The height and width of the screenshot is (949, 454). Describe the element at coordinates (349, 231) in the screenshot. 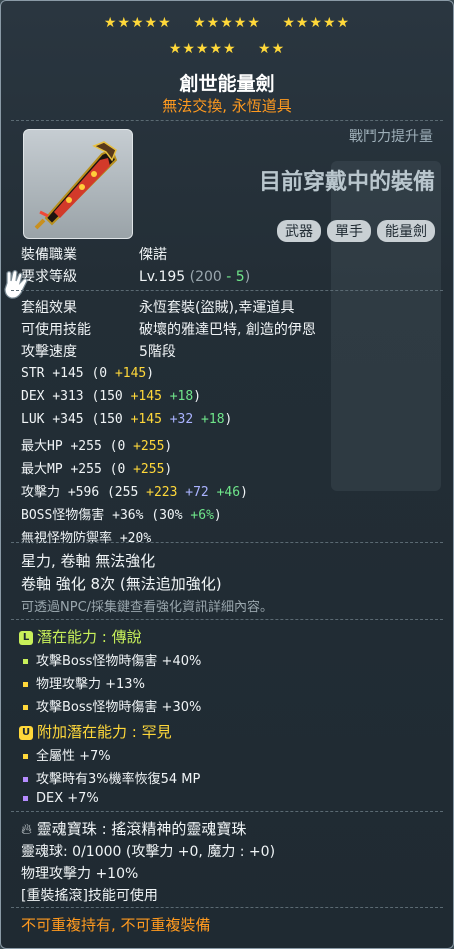

I see `tag-one-handed: 單手` at that location.